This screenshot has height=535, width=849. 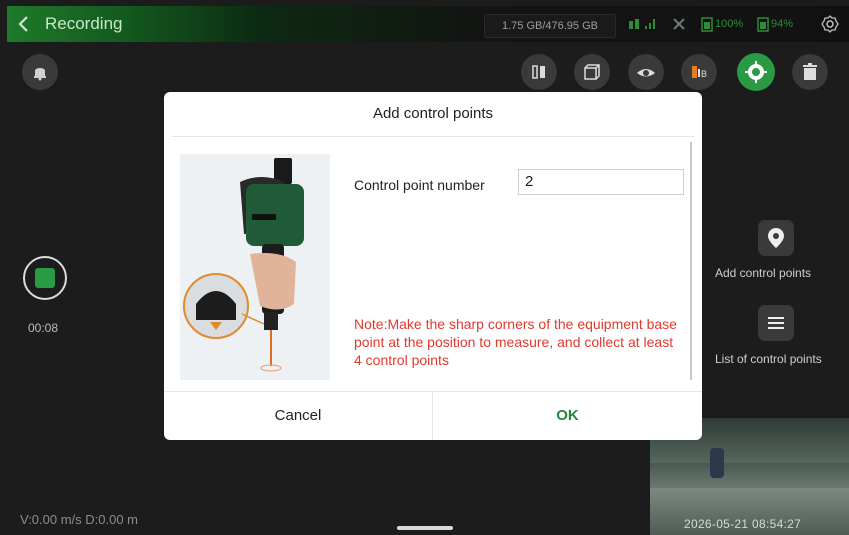 I want to click on device-illustration, so click(x=255, y=267).